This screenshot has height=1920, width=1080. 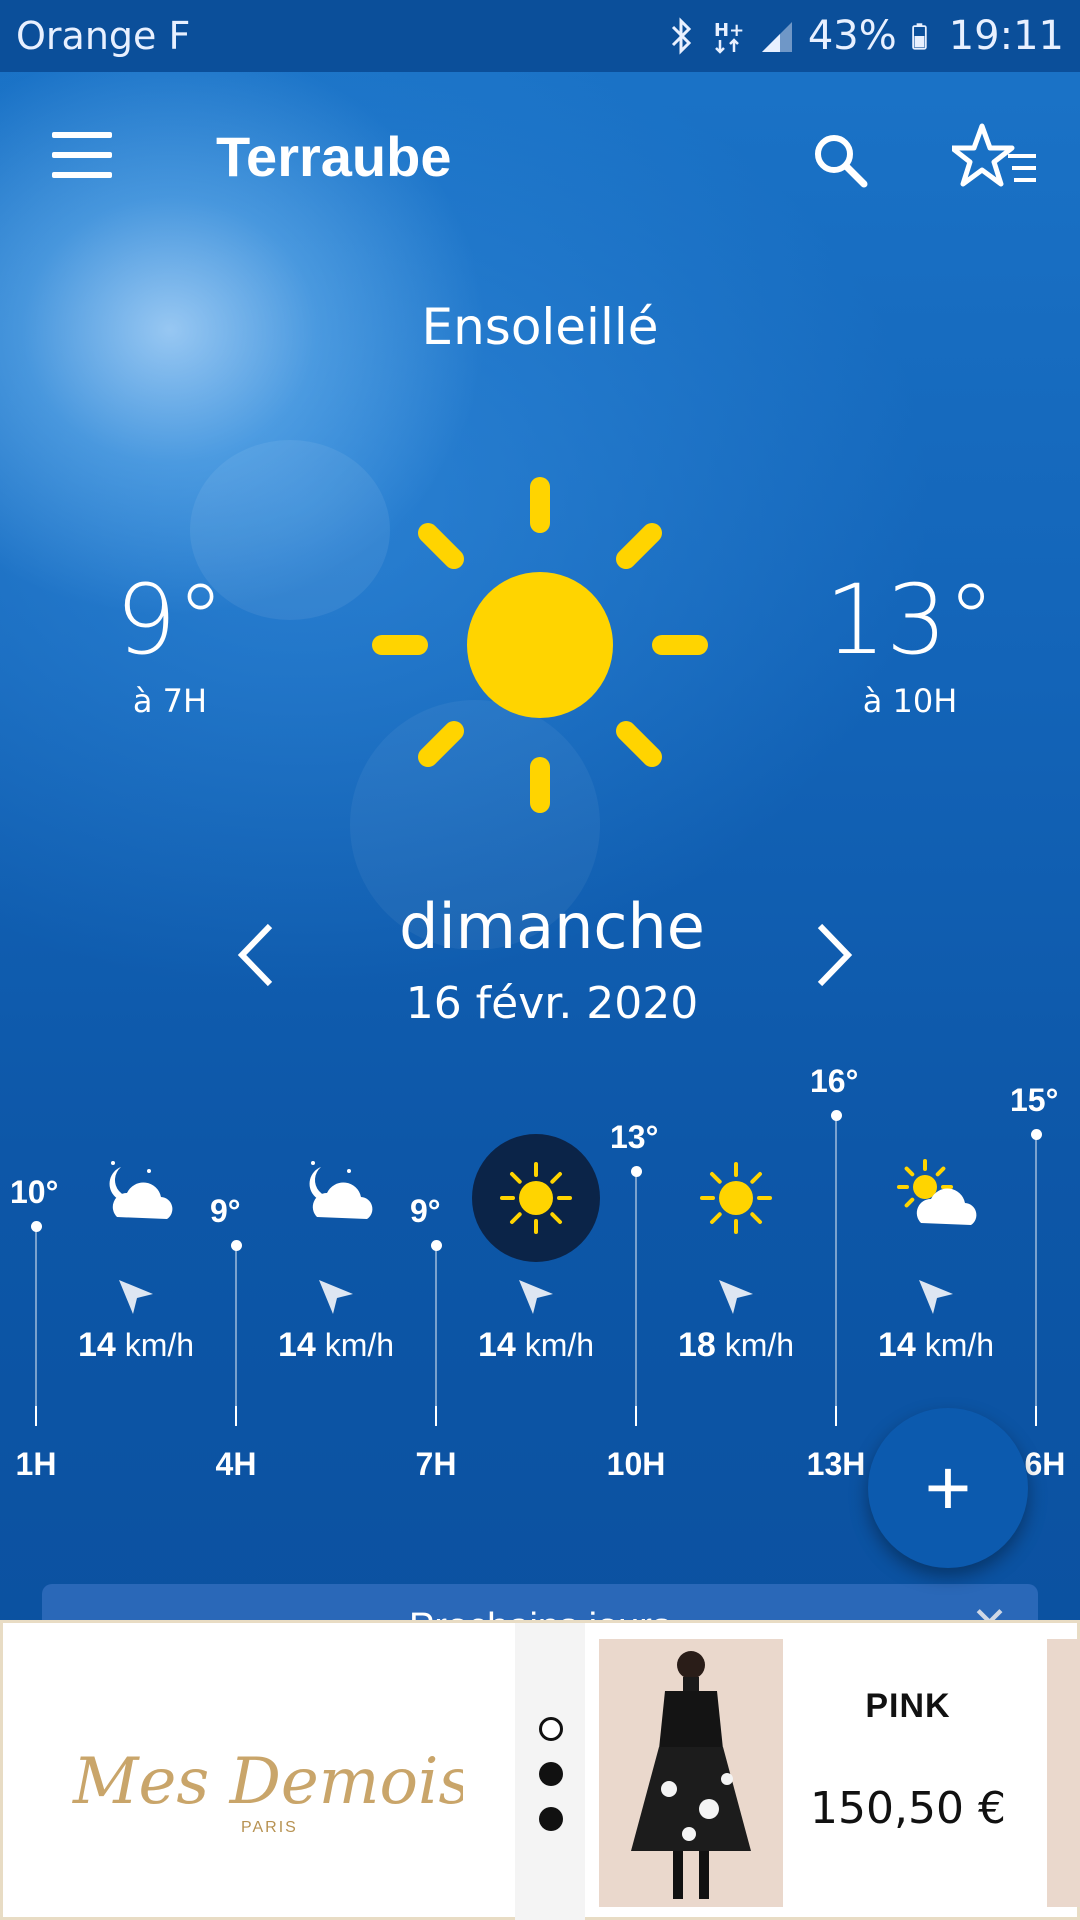 I want to click on bluetooth-icon, so click(x=681, y=36).